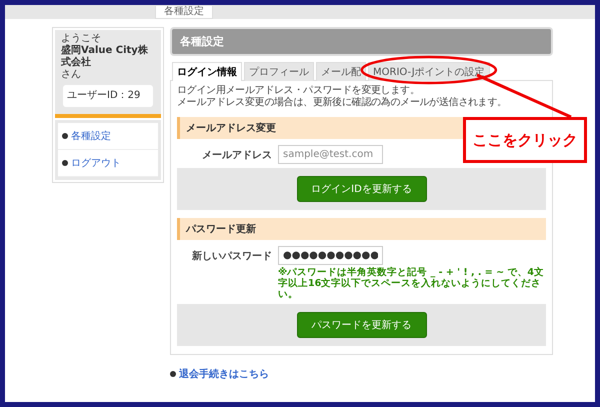 Image resolution: width=600 pixels, height=407 pixels. Describe the element at coordinates (342, 103) in the screenshot. I see `intro-text: メールアドレス変更の場合は、更新後に確認の為のメールが送信されます。` at that location.